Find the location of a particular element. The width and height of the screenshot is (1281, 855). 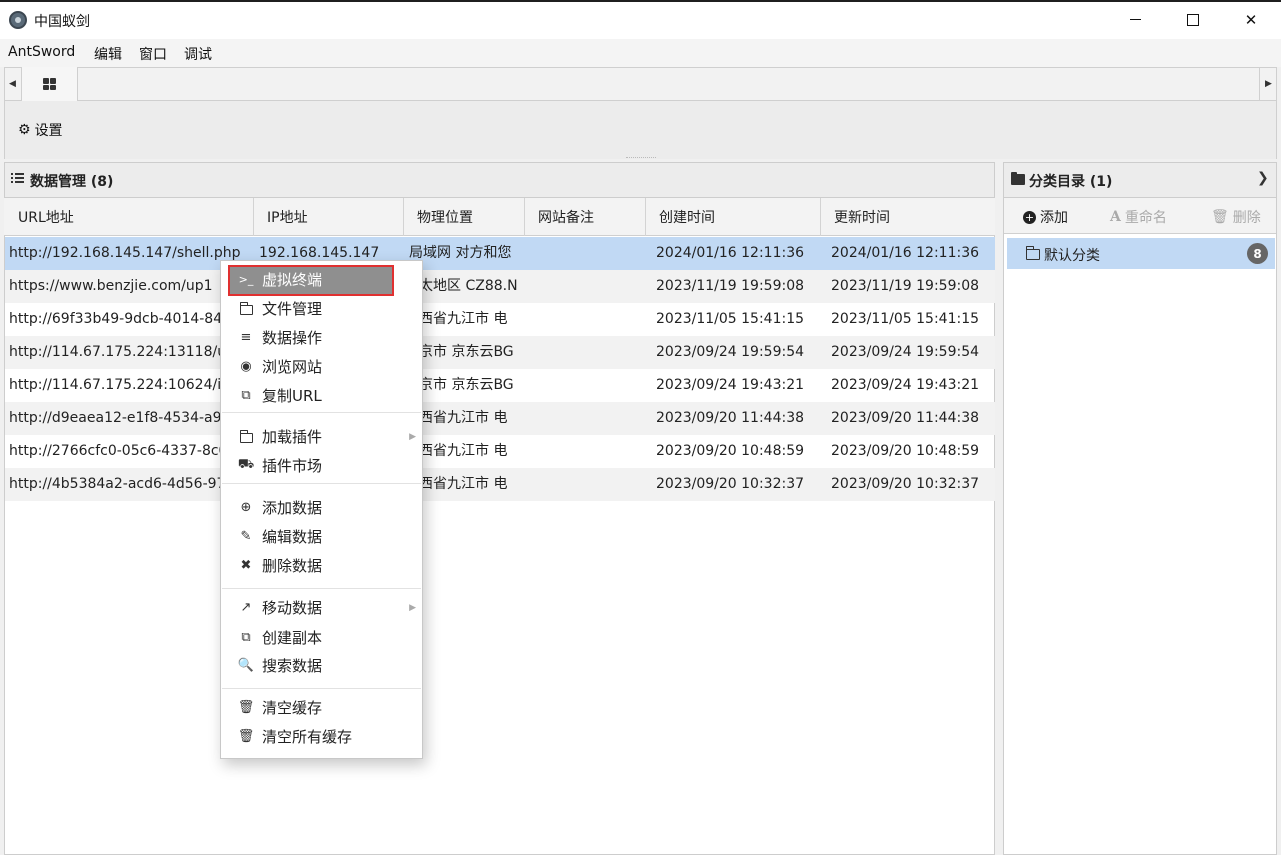

context-menu-item: ⧉ 创建副本 is located at coordinates (321, 637).